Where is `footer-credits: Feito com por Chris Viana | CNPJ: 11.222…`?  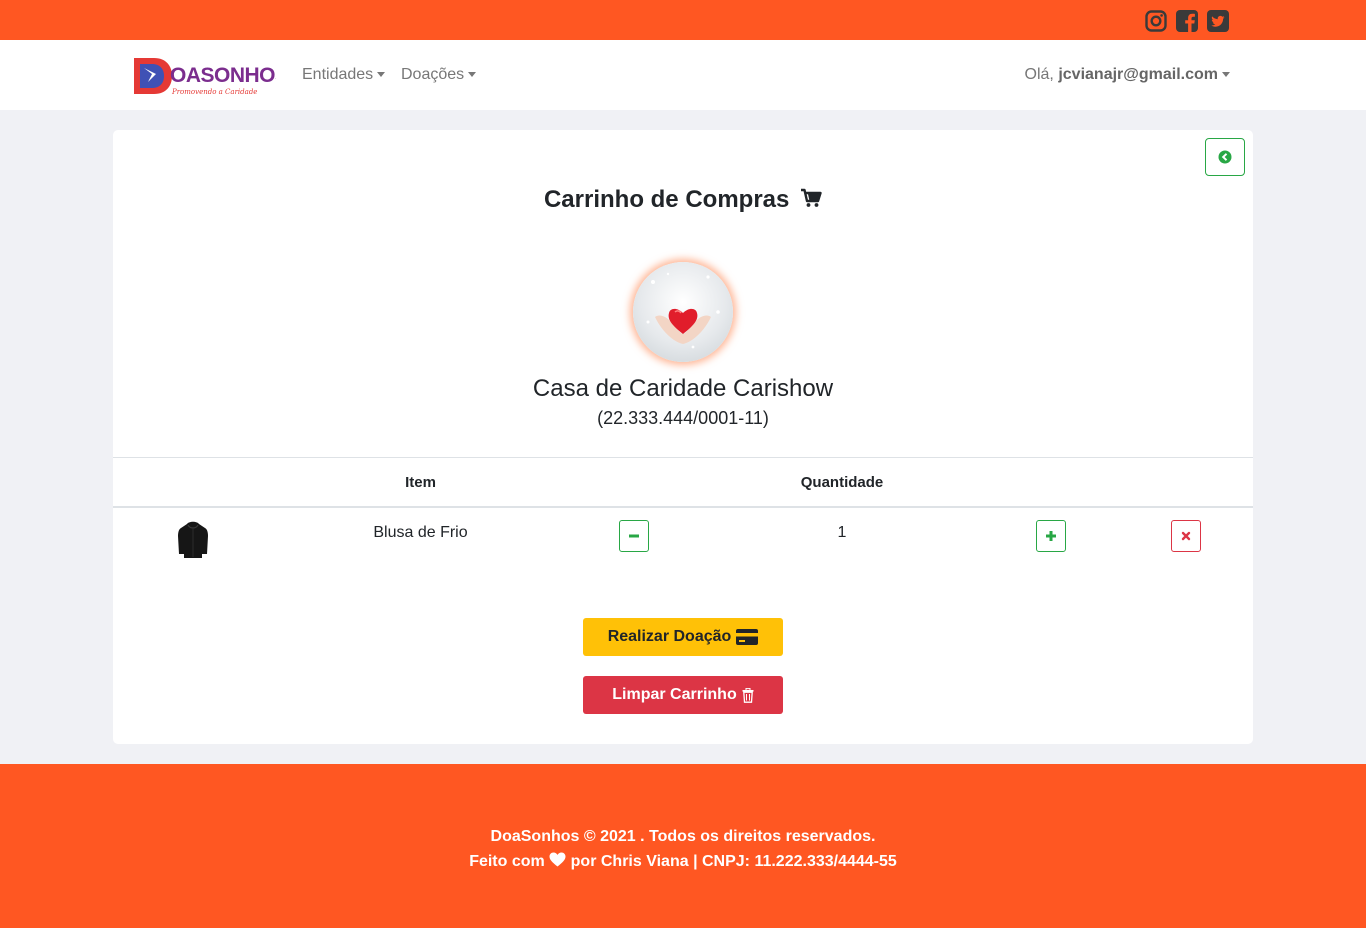 footer-credits: Feito com por Chris Viana | CNPJ: 11.222… is located at coordinates (683, 861).